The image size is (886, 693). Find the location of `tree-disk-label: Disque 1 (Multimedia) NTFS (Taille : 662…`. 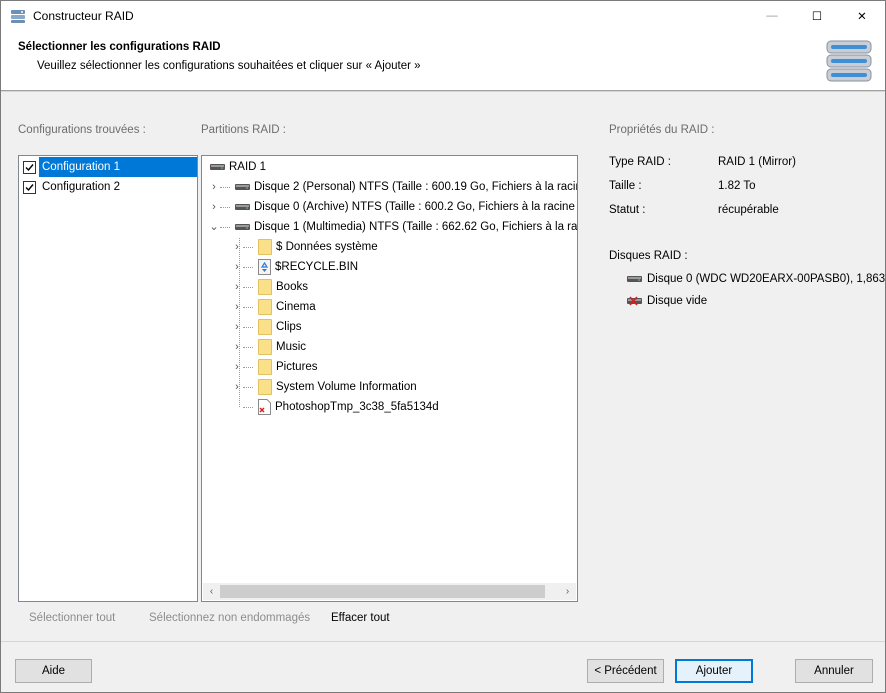

tree-disk-label: Disque 1 (Multimedia) NTFS (Taille : 662… is located at coordinates (416, 227).